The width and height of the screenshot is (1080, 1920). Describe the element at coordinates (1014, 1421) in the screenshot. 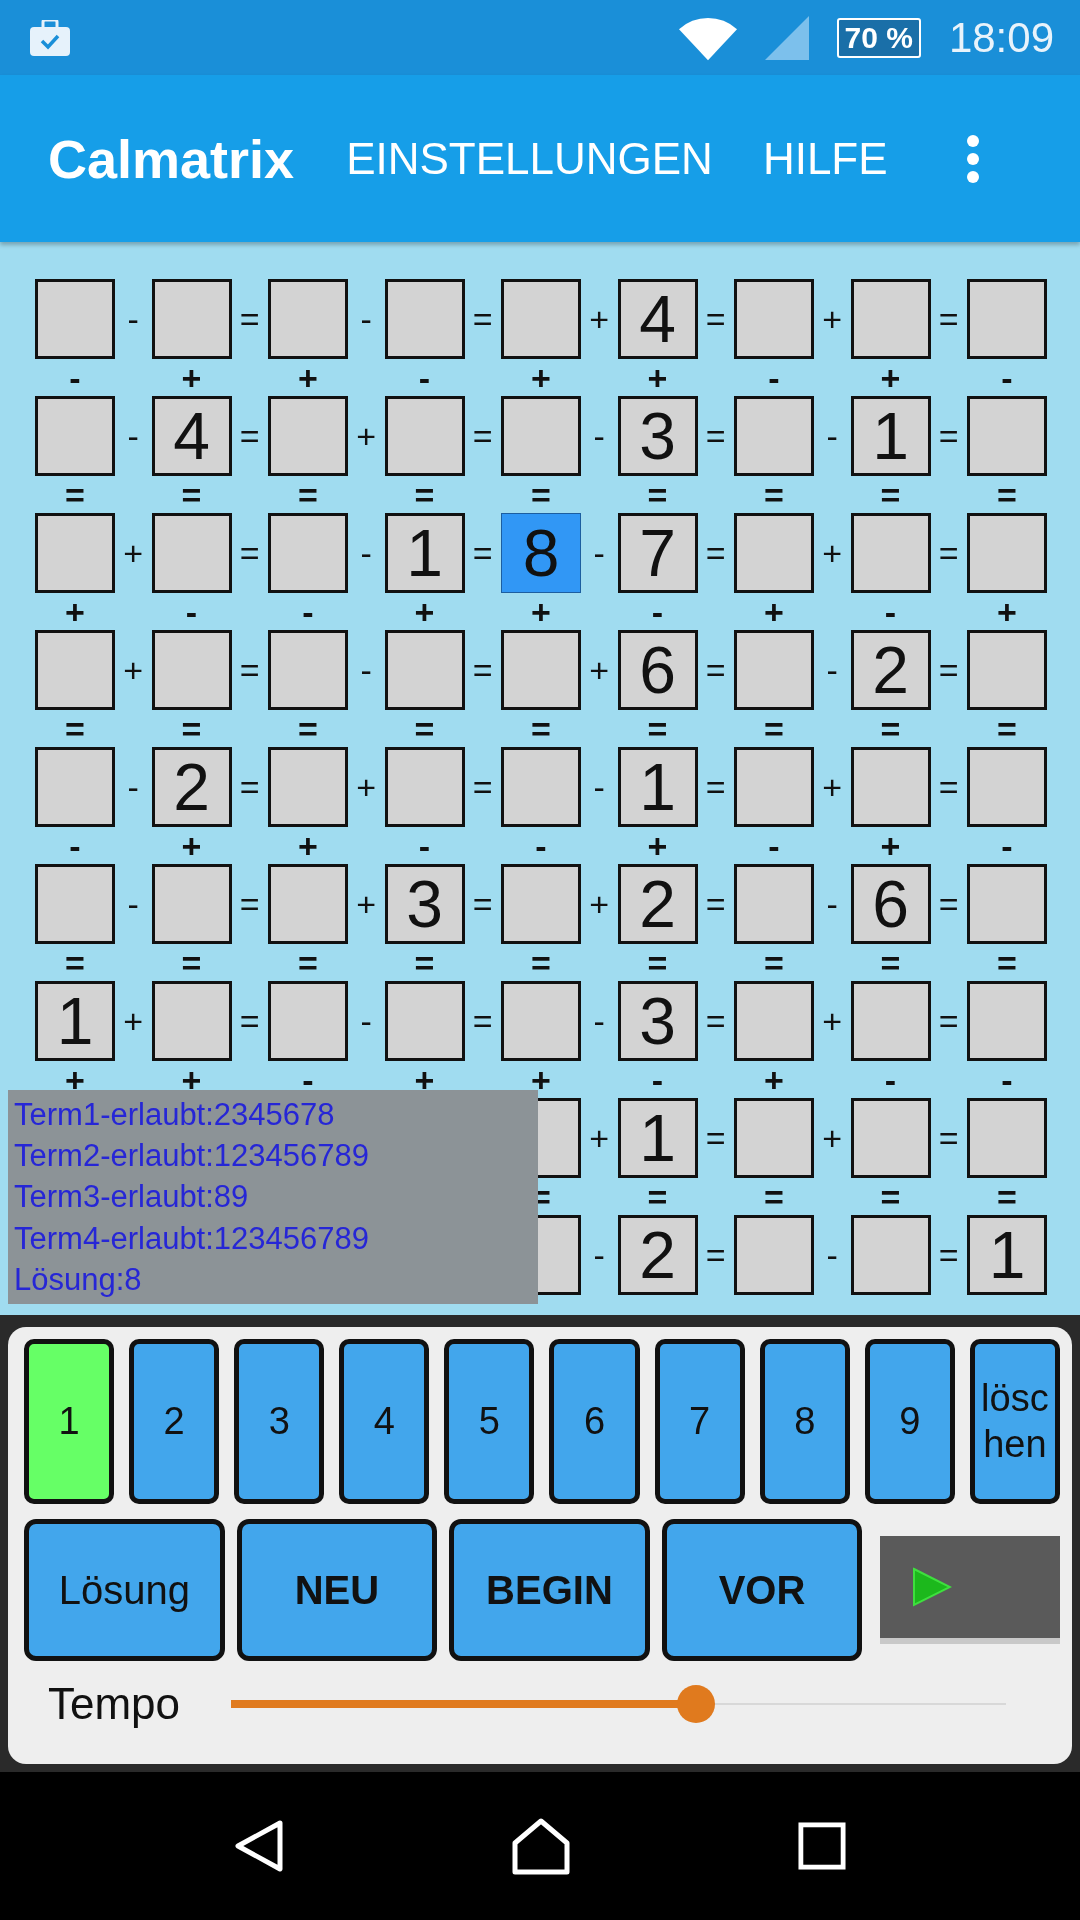

I see `digit-key: löschen` at that location.